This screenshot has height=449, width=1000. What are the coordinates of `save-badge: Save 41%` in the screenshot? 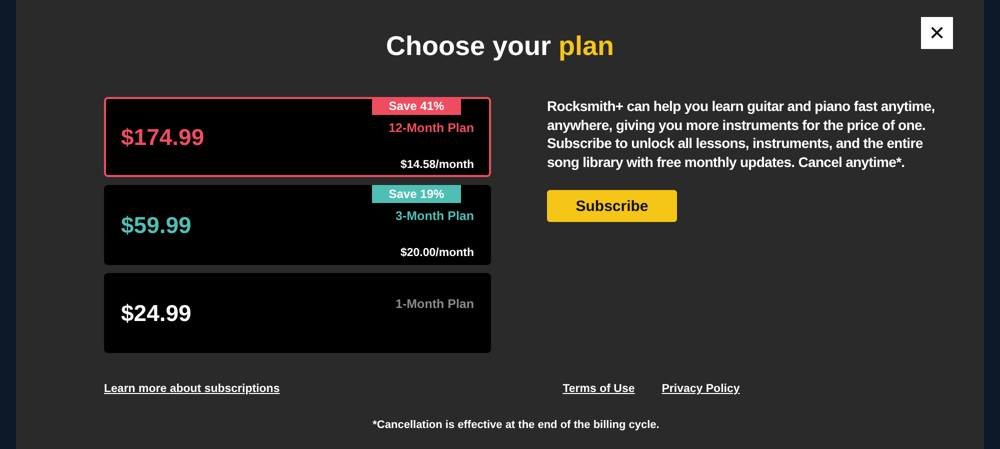 It's located at (416, 106).